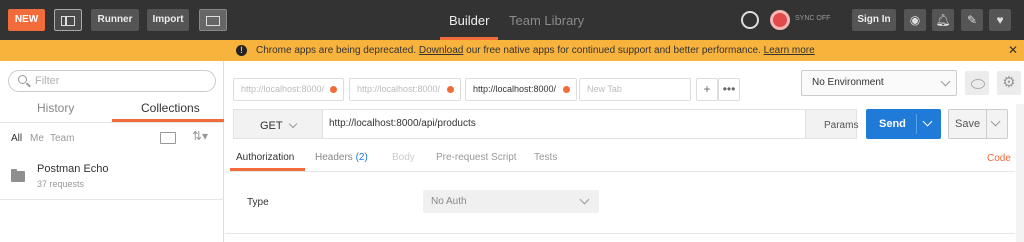 This screenshot has width=1024, height=242. I want to click on send-button: Send, so click(903, 124).